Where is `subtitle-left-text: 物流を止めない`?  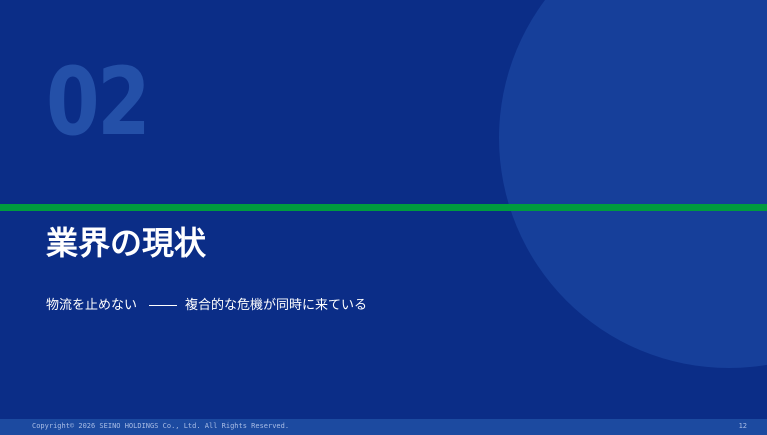 subtitle-left-text: 物流を止めない is located at coordinates (92, 305).